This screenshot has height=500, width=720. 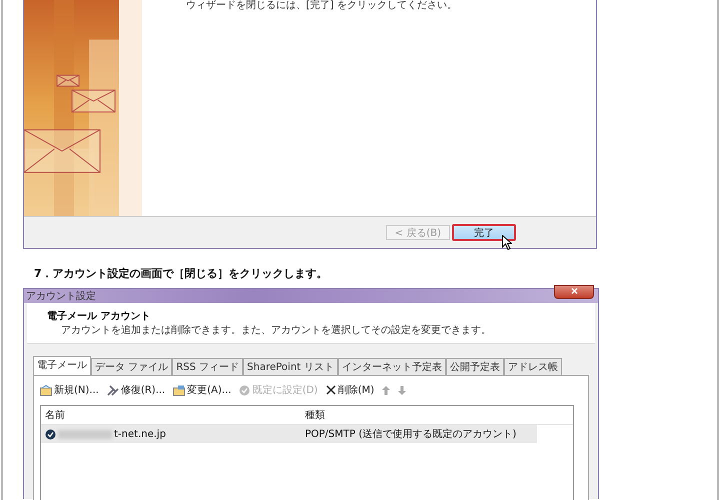 What do you see at coordinates (402, 390) in the screenshot?
I see `down-arrow-icon` at bounding box center [402, 390].